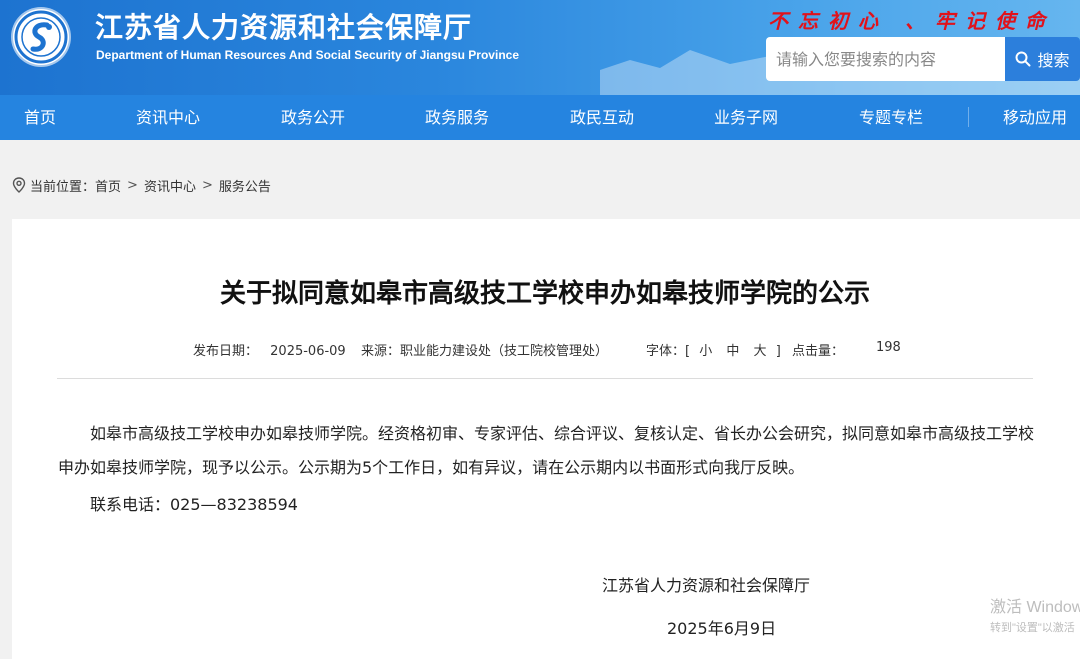  What do you see at coordinates (545, 378) in the screenshot?
I see `meta-divider` at bounding box center [545, 378].